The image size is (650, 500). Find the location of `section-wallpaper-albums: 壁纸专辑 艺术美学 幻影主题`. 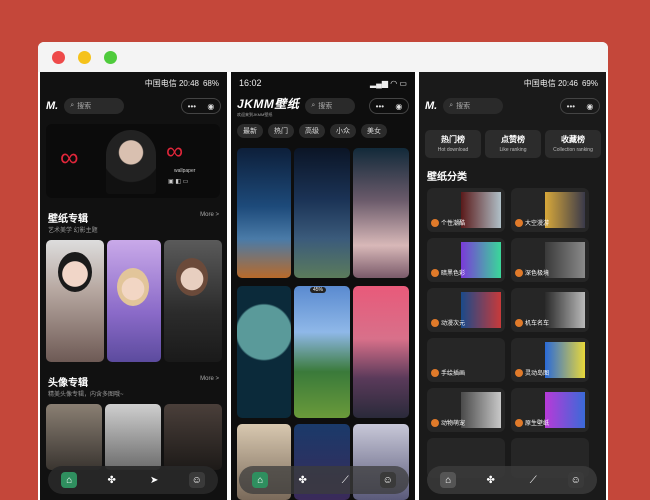

section-wallpaper-albums: 壁纸专辑 艺术美学 幻影主题 is located at coordinates (73, 222).